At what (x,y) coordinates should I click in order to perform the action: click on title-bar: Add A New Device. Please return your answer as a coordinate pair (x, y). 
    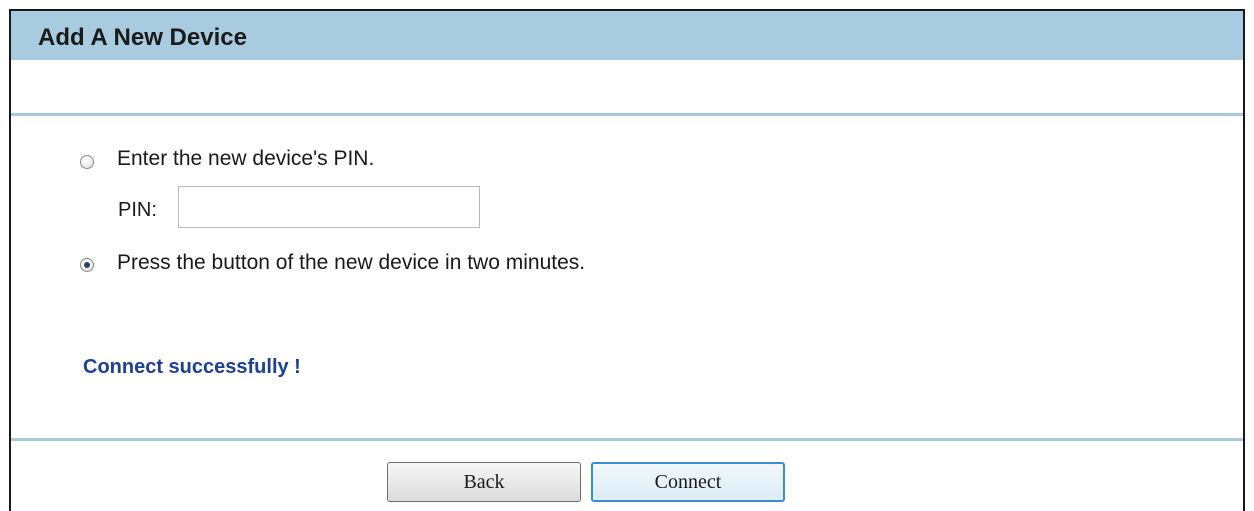
    Looking at the image, I should click on (627, 35).